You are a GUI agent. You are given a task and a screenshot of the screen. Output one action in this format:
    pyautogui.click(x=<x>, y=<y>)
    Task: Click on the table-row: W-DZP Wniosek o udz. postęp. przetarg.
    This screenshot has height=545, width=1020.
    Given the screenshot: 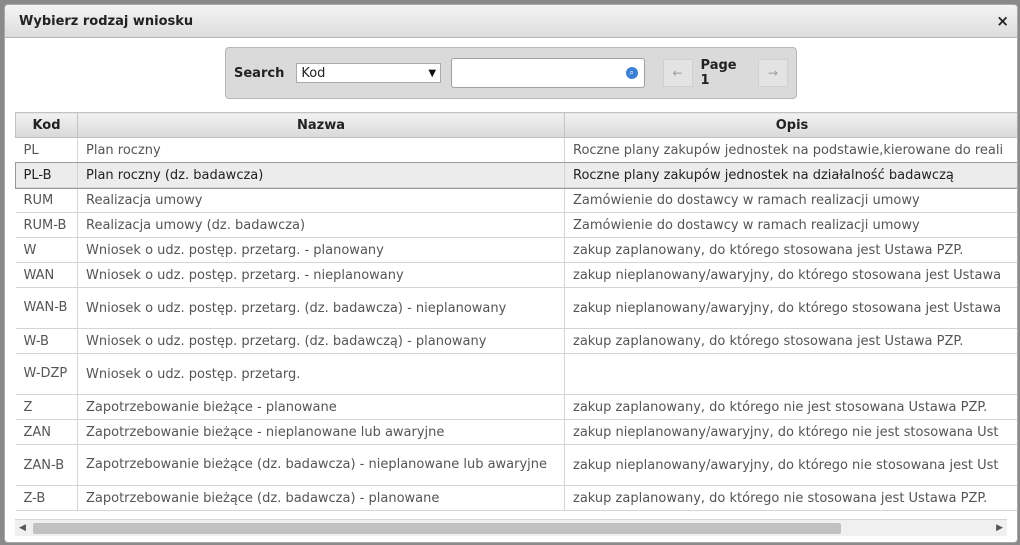 What is the action you would take?
    pyautogui.click(x=516, y=374)
    